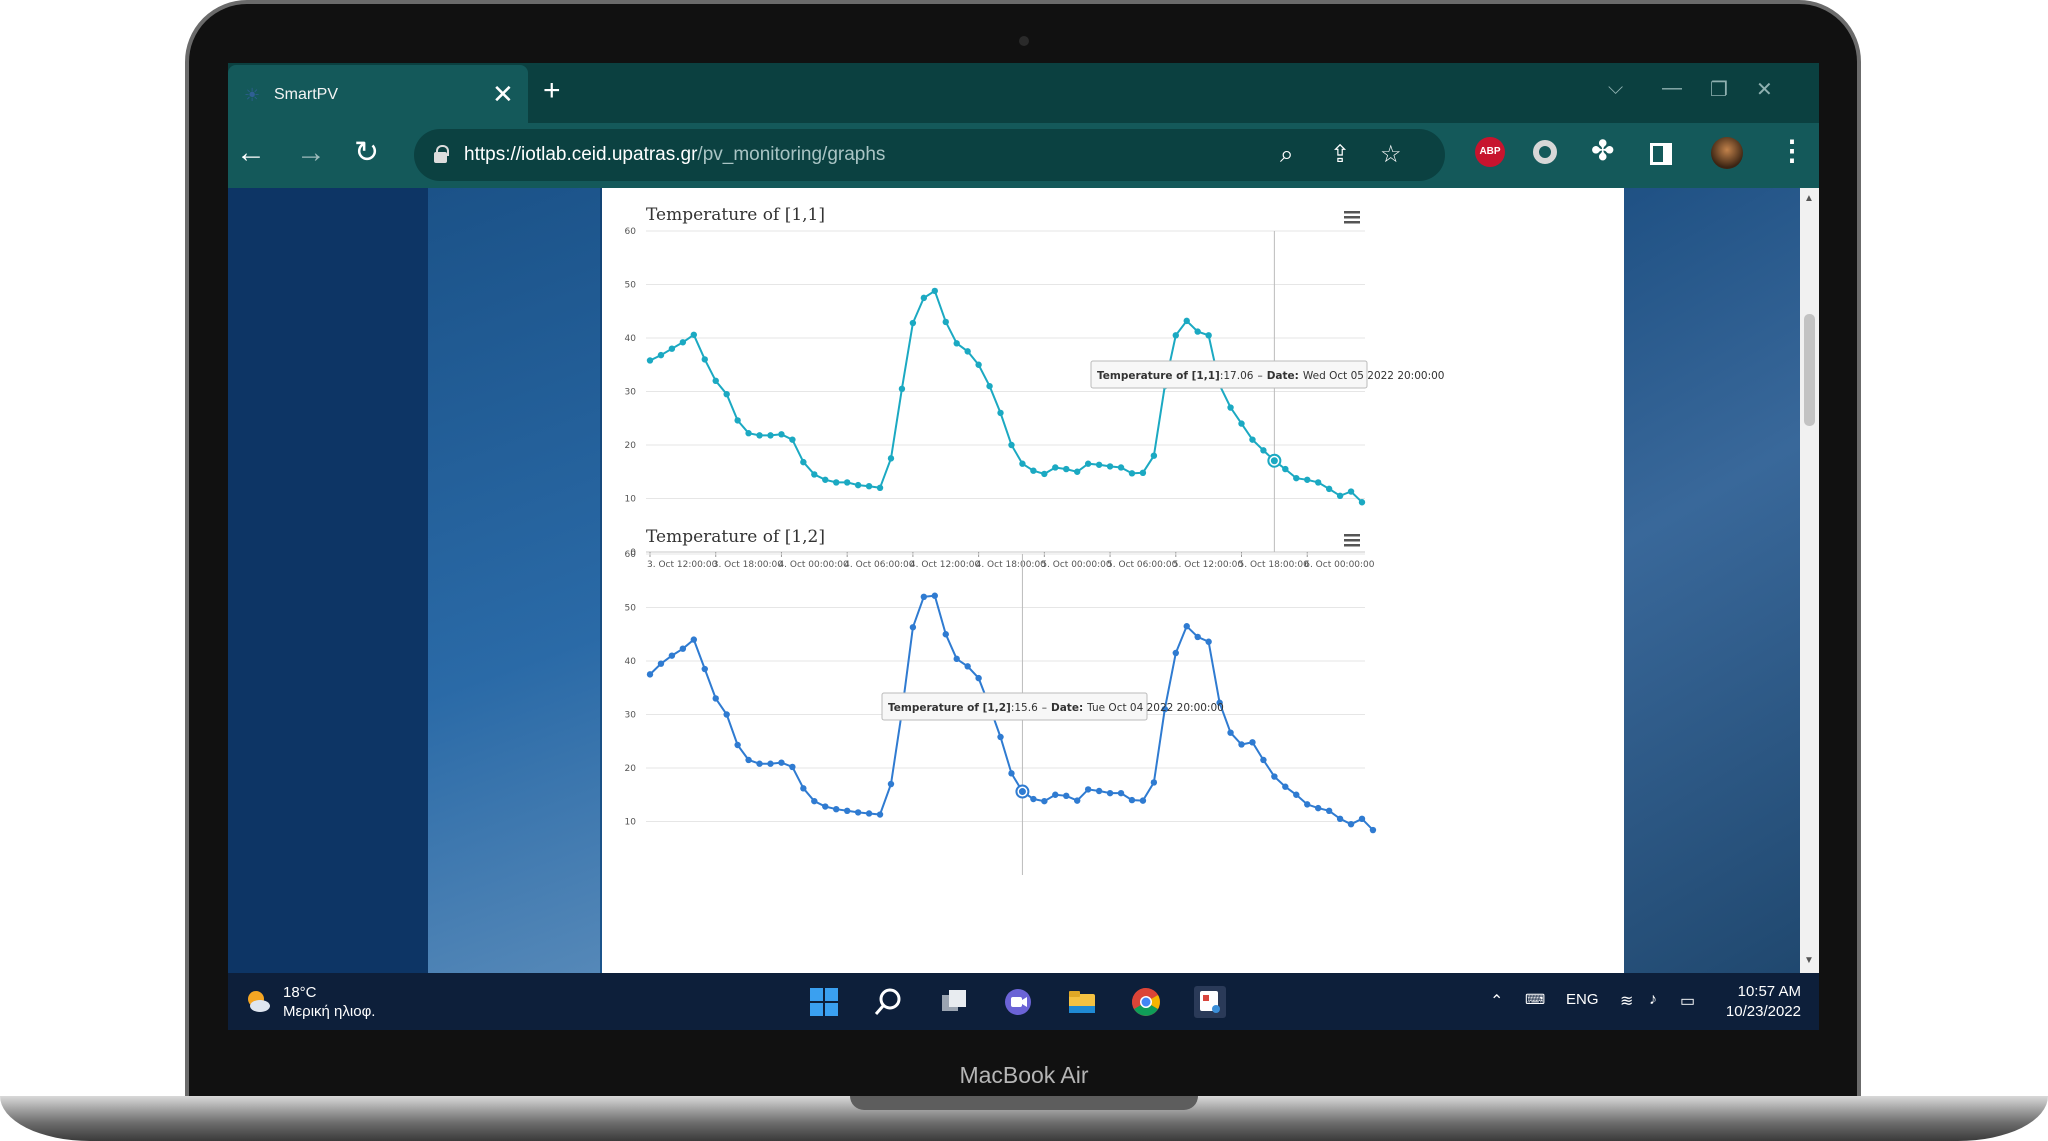  What do you see at coordinates (1582, 999) in the screenshot?
I see `language-indicator: ENG` at bounding box center [1582, 999].